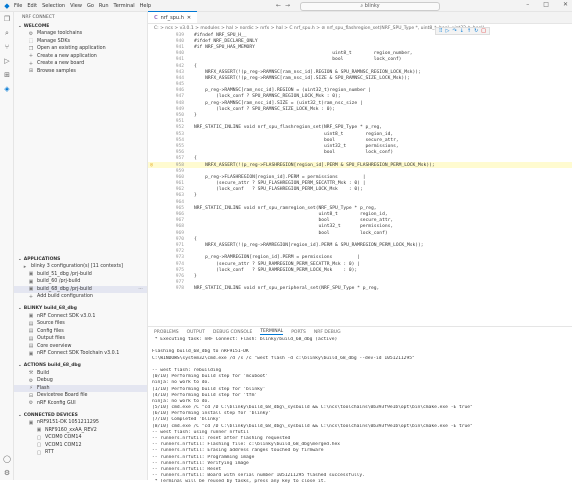  I want to click on panel-tab-problems: PROBLEMS, so click(166, 332).